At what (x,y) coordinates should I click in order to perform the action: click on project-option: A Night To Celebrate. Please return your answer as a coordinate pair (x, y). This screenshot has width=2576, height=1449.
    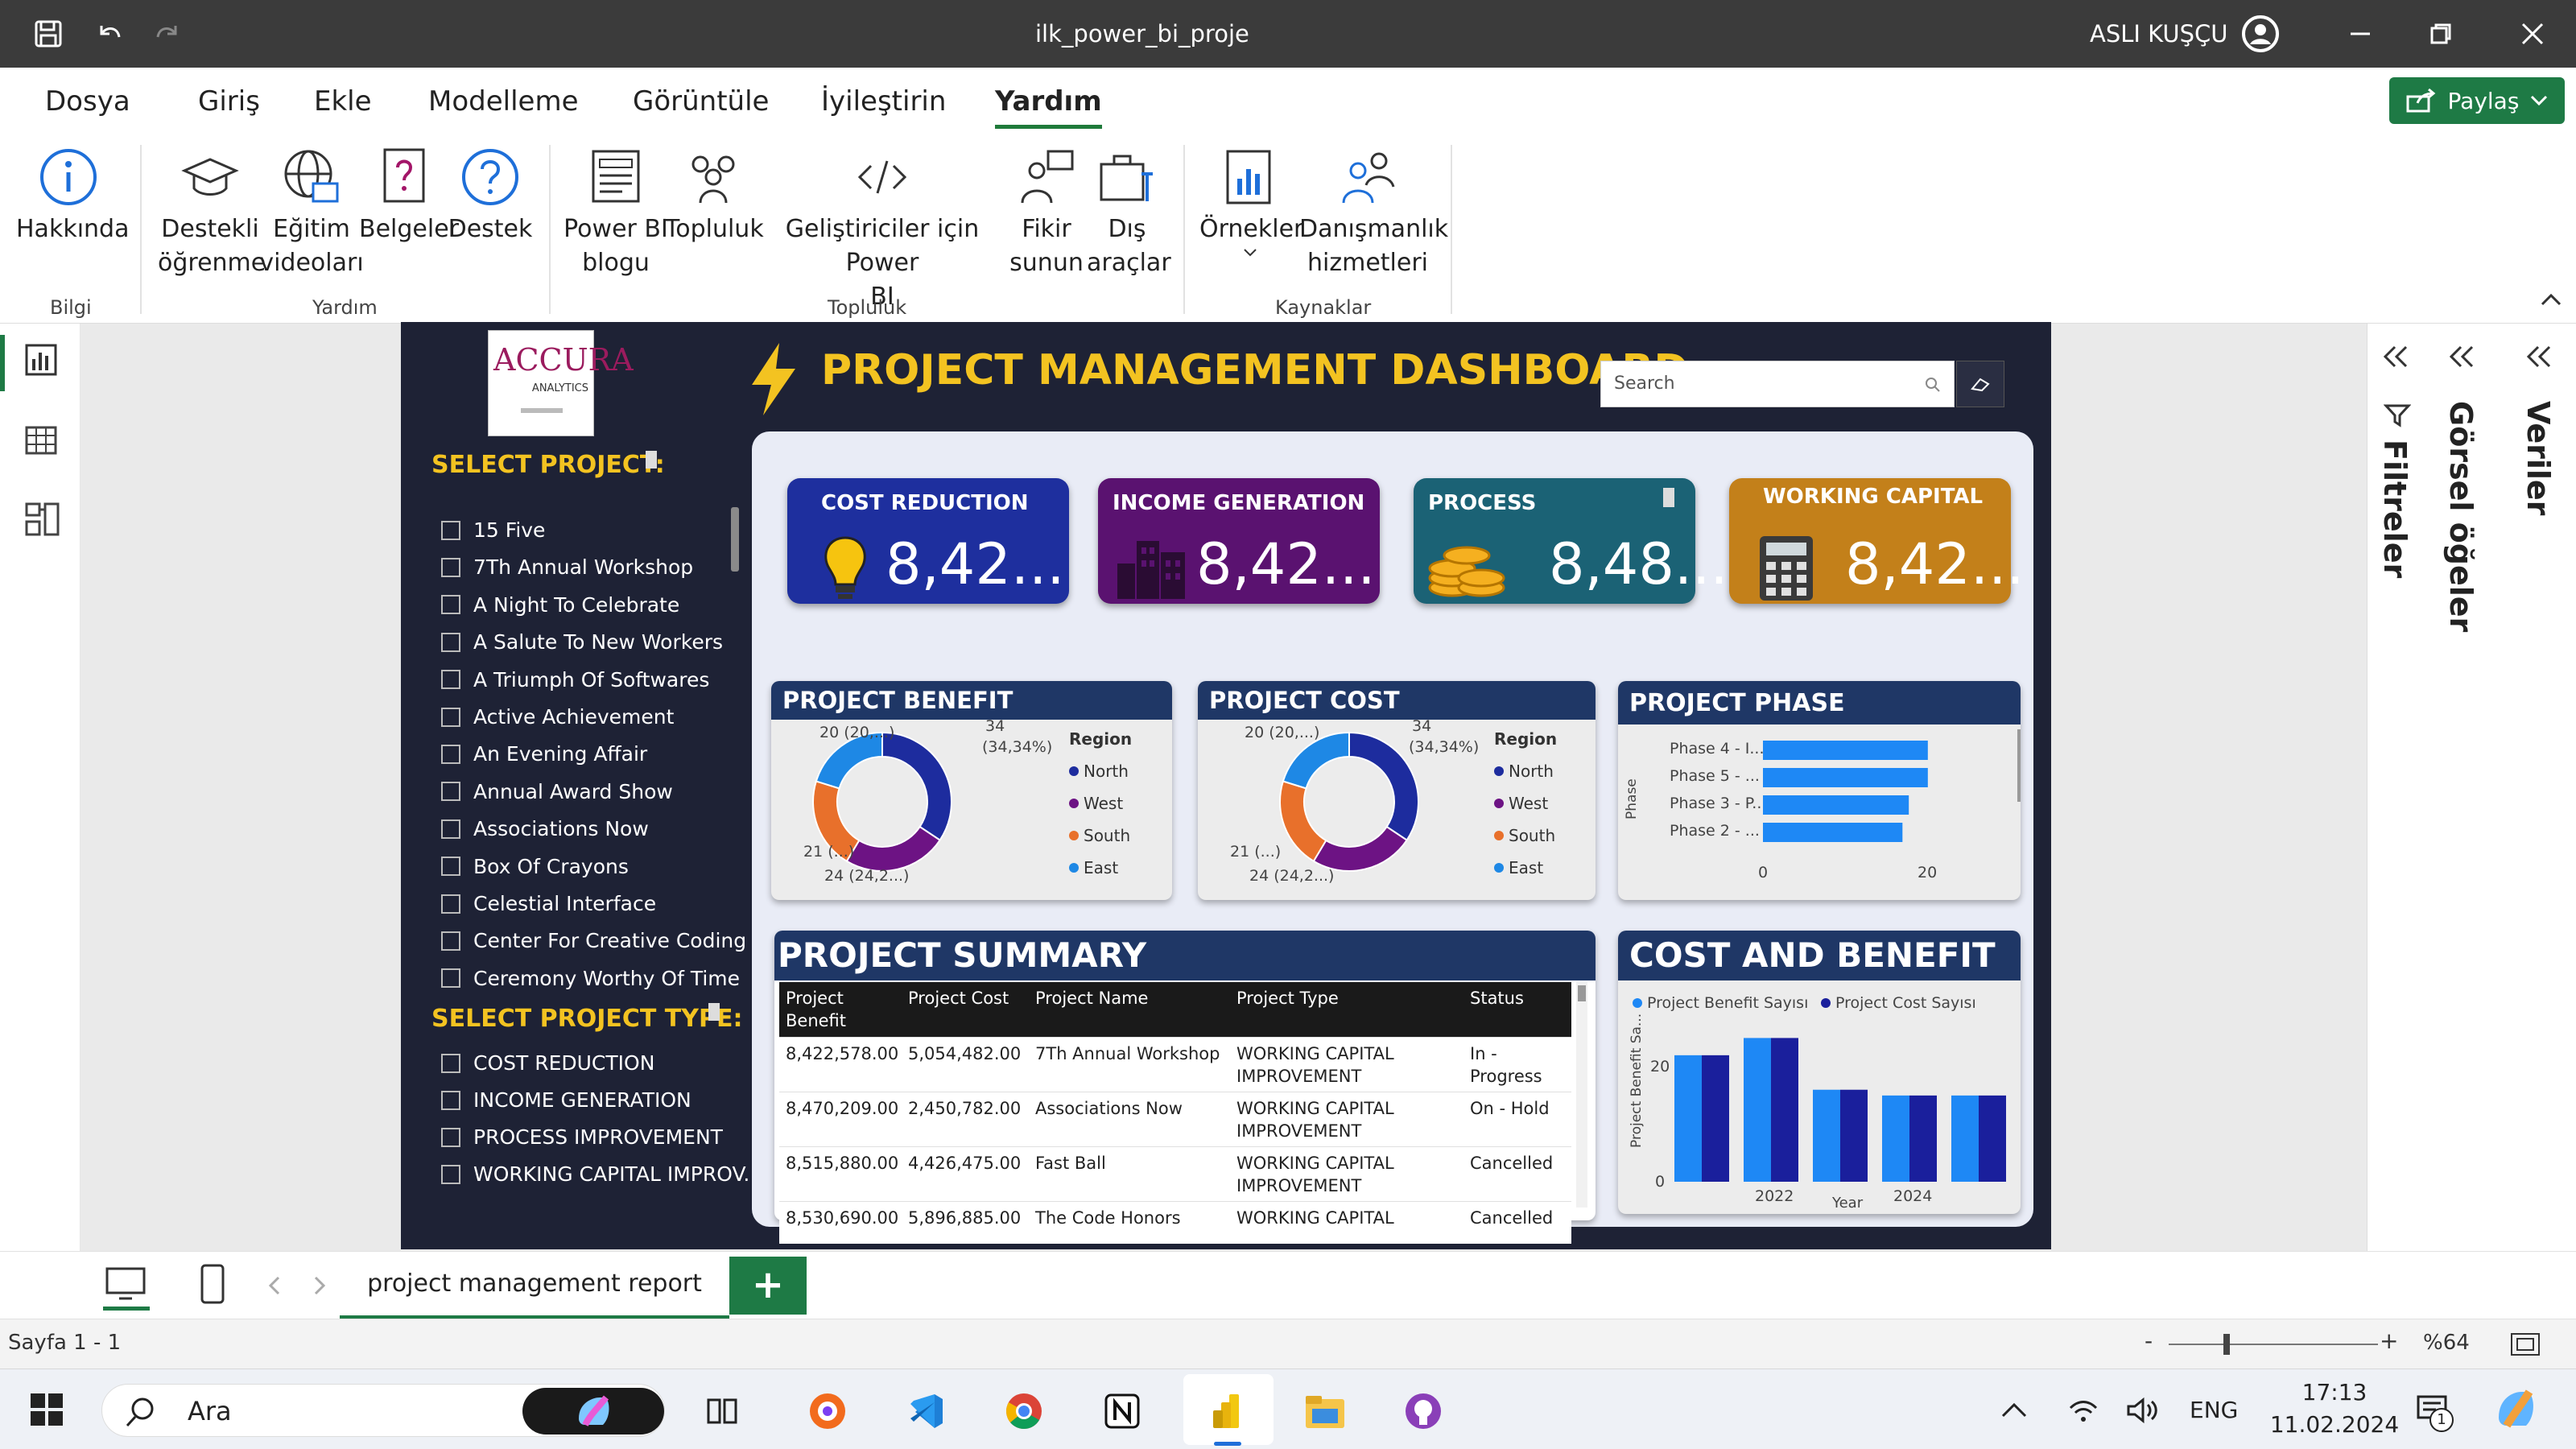
    Looking at the image, I should click on (560, 605).